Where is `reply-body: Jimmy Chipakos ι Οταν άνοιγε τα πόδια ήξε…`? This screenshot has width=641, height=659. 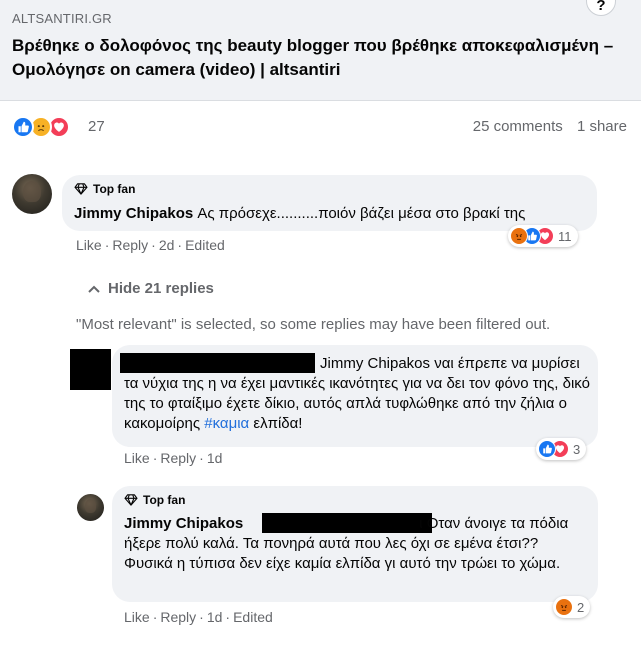 reply-body: Jimmy Chipakos ι Οταν άνοιγε τα πόδια ήξε… is located at coordinates (355, 544).